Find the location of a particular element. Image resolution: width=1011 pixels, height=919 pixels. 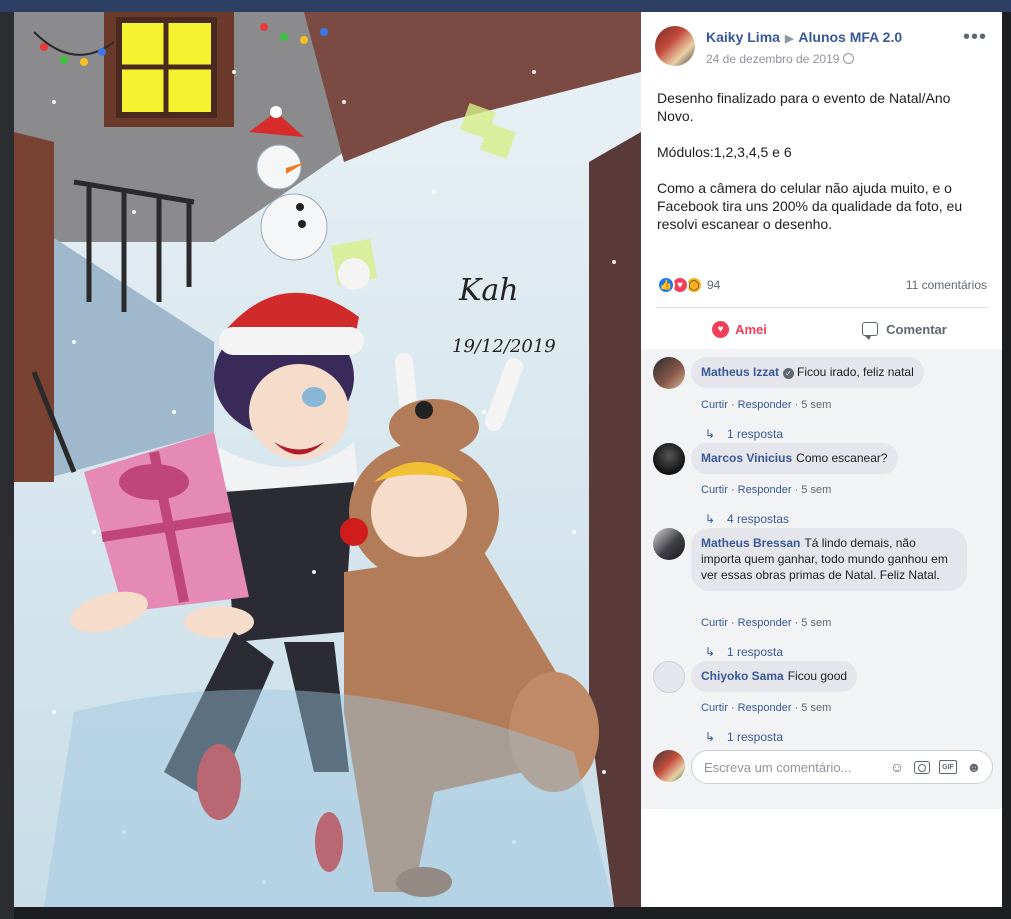

view-replies-link: ↳ 4 respostas is located at coordinates (747, 519).